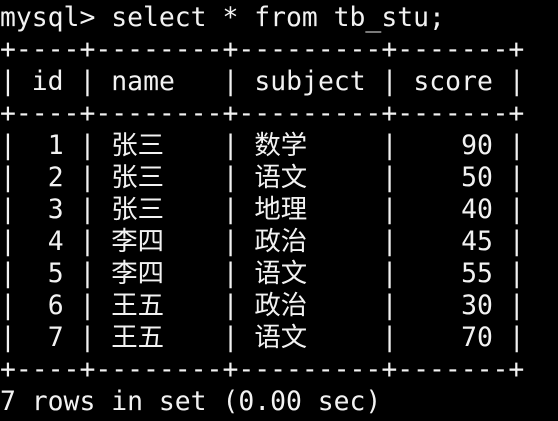 This screenshot has height=421, width=558. I want to click on table-row: | | | | | 6 王五 政治 30, so click(279, 306).